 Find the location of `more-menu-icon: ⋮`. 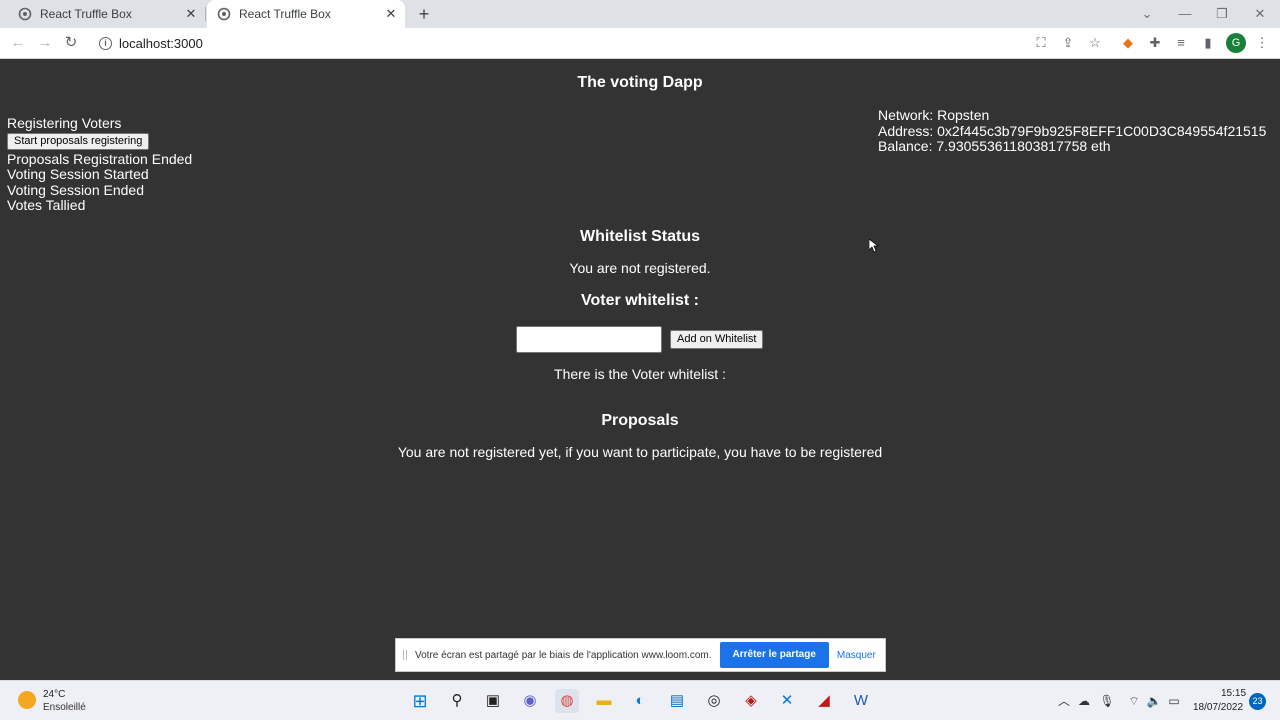

more-menu-icon: ⋮ is located at coordinates (1262, 43).